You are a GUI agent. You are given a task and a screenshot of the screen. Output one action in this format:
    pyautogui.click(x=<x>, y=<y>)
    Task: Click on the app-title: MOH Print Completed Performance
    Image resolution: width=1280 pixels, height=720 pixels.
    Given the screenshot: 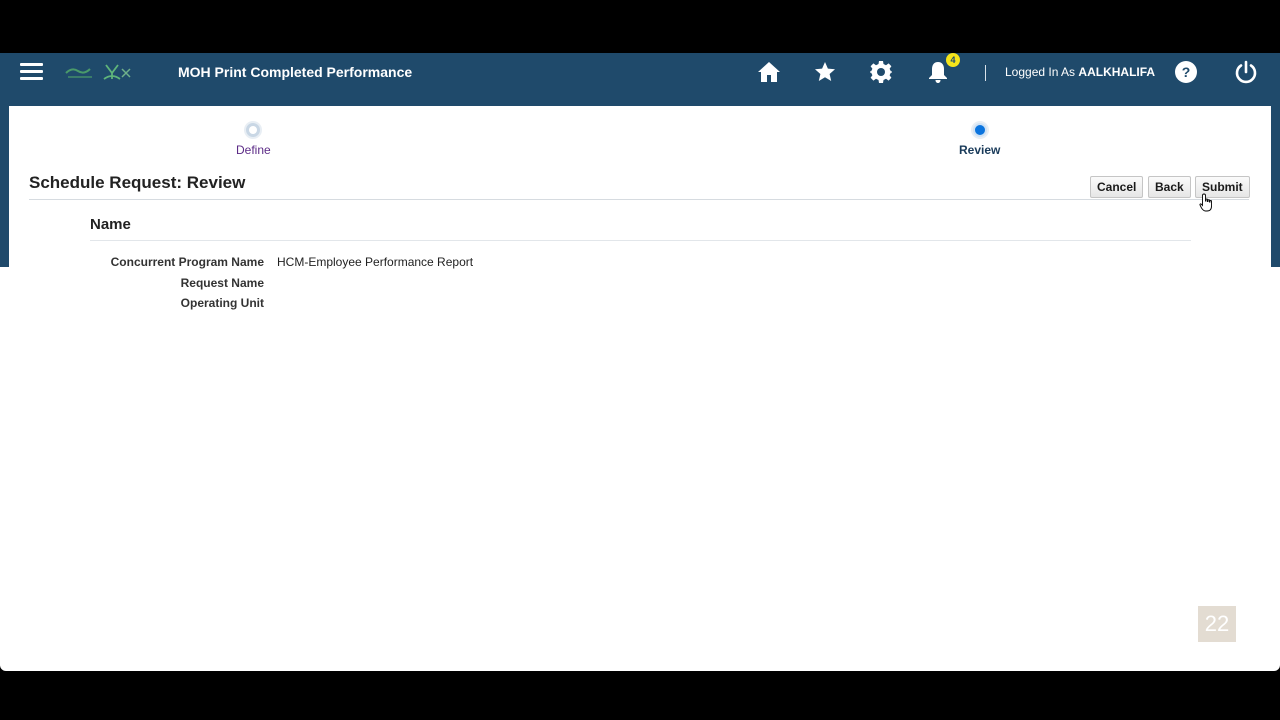 What is the action you would take?
    pyautogui.click(x=295, y=72)
    